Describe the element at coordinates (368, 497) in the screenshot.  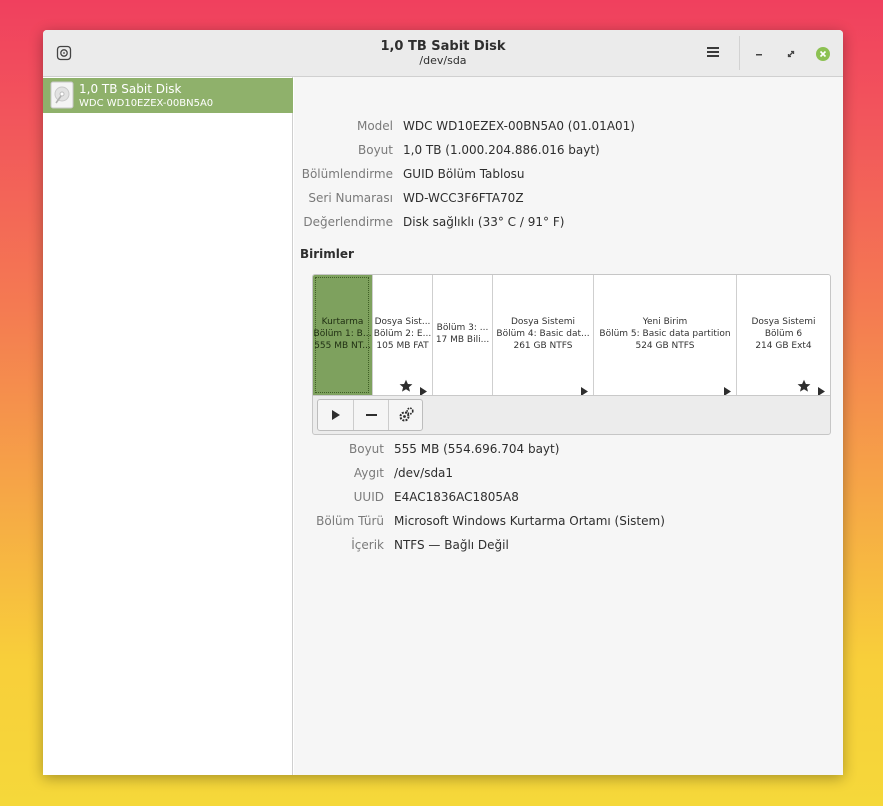
I see `uuid-label: UUID` at that location.